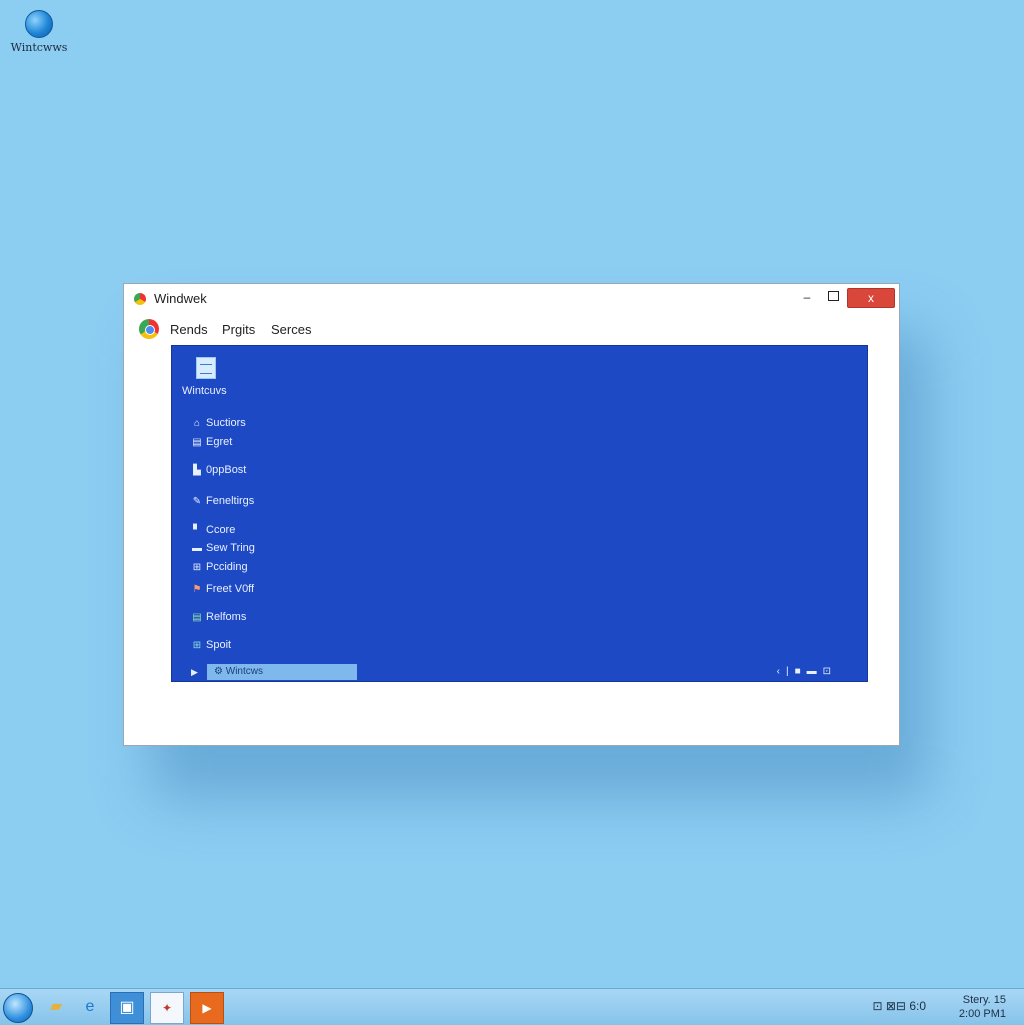  Describe the element at coordinates (39, 47) in the screenshot. I see `desktop-icon-label: Wintcwws` at that location.